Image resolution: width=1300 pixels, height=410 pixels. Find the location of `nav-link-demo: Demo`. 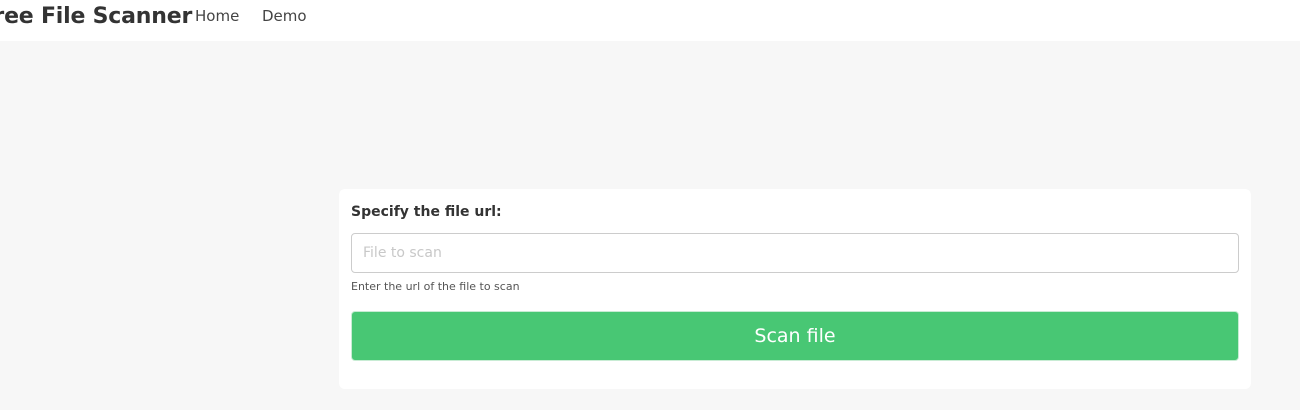

nav-link-demo: Demo is located at coordinates (284, 16).